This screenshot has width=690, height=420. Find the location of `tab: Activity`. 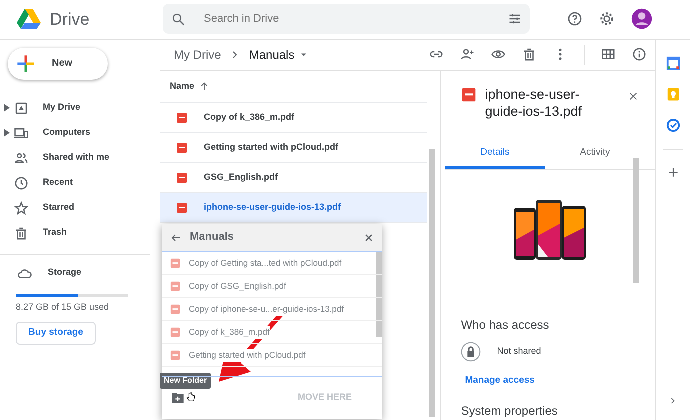

tab: Activity is located at coordinates (595, 154).